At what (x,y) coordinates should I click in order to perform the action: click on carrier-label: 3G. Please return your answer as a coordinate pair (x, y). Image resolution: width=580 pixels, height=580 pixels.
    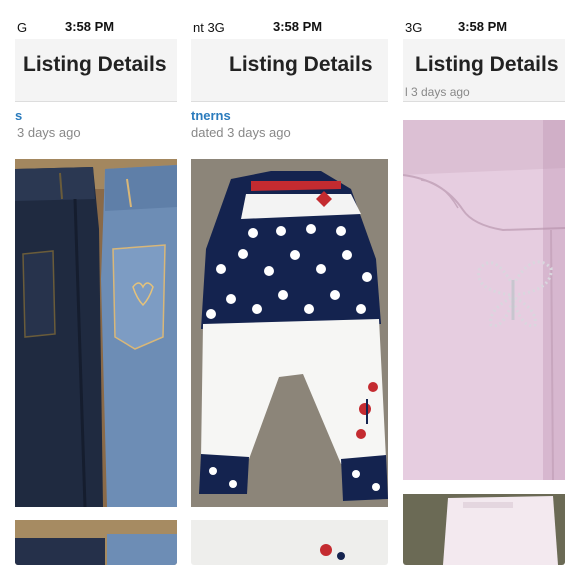
    Looking at the image, I should click on (414, 27).